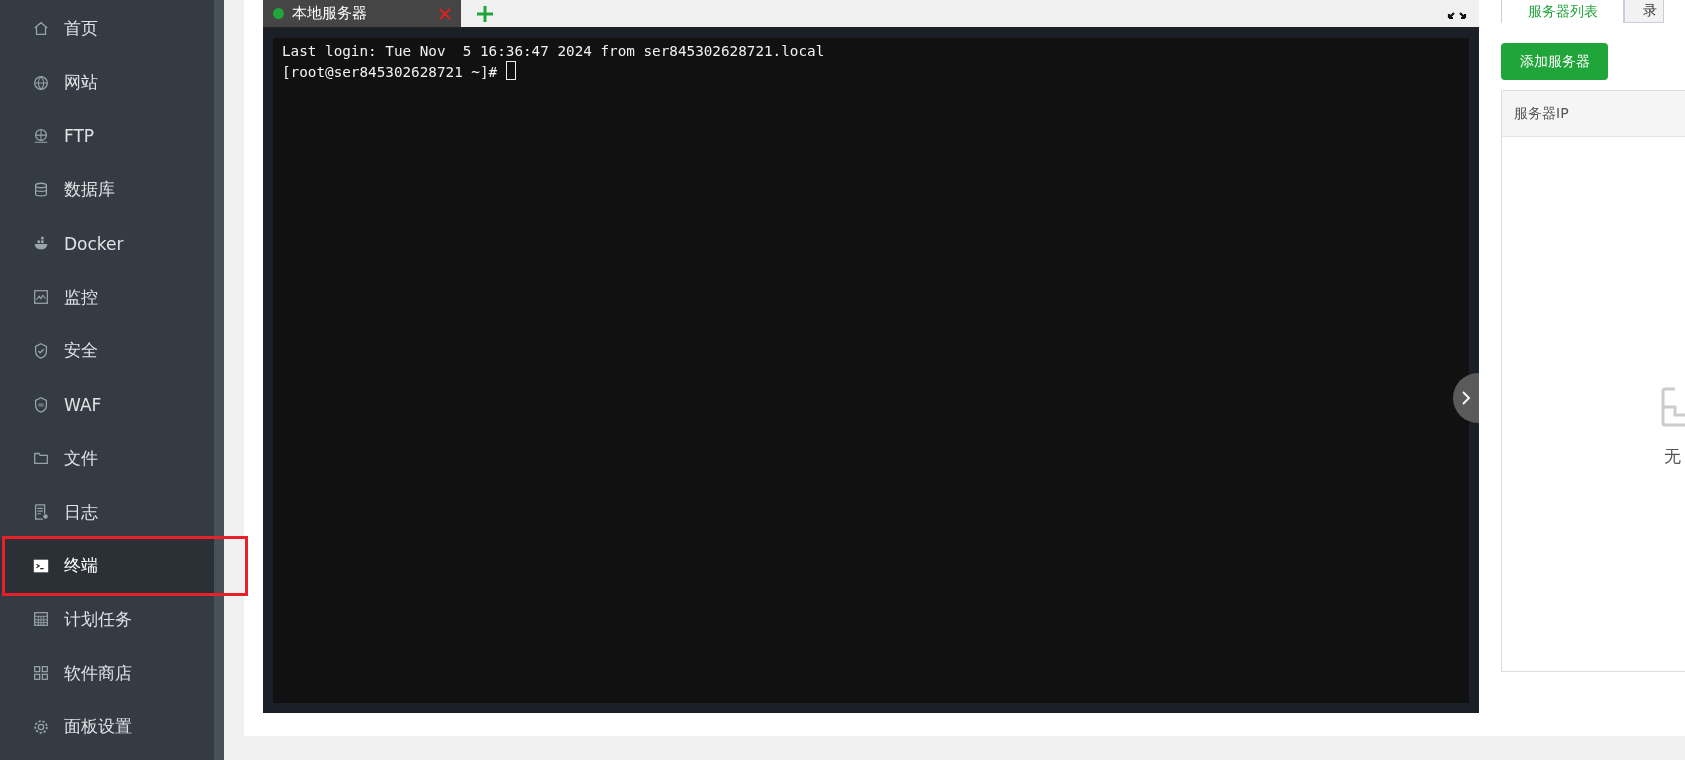 Image resolution: width=1685 pixels, height=760 pixels. Describe the element at coordinates (107, 351) in the screenshot. I see `sidebar-item: 安全` at that location.